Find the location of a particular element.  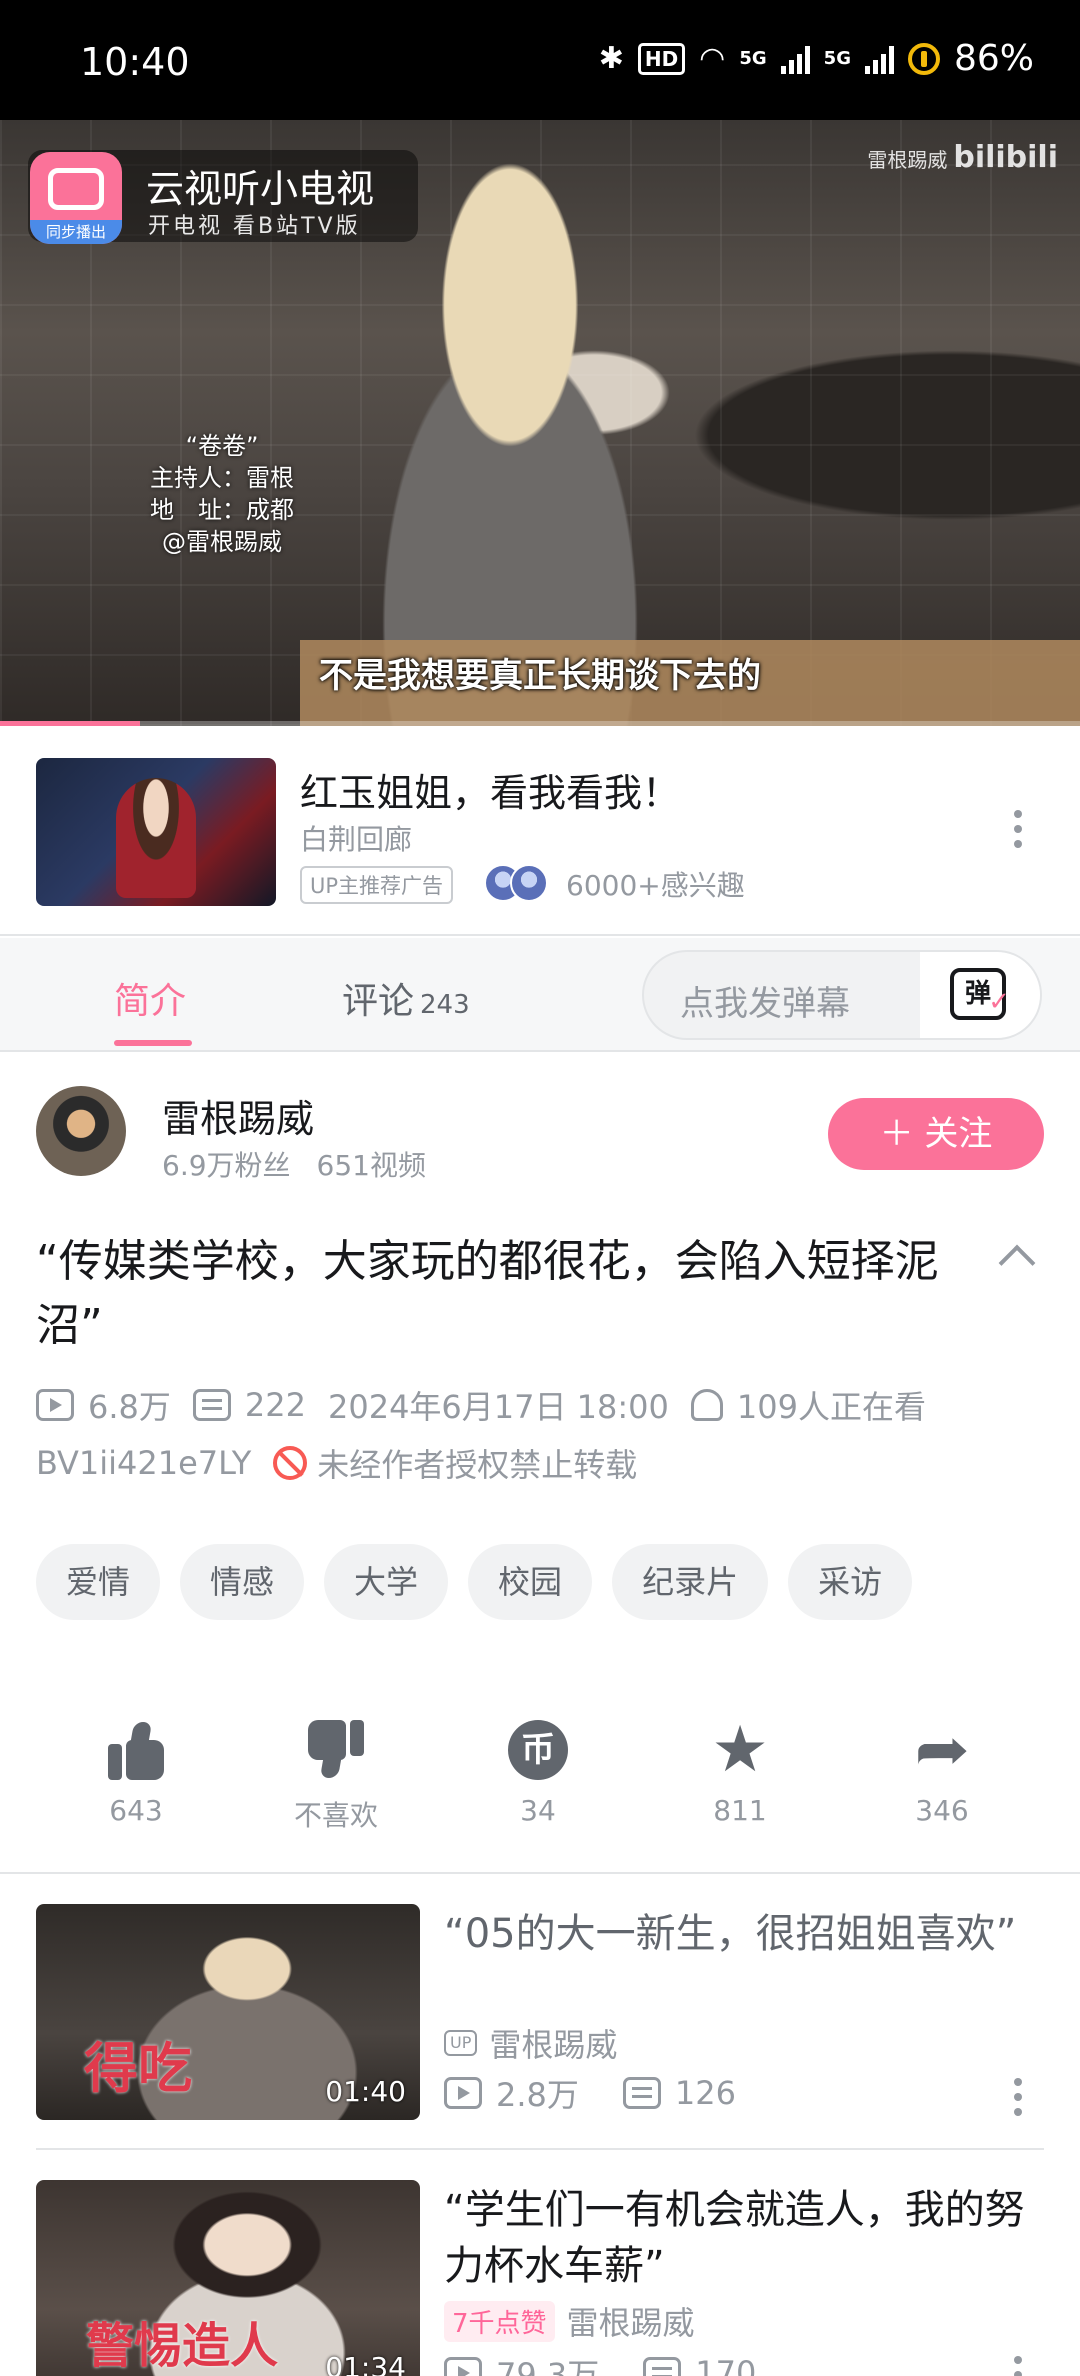

coin-count: 34 is located at coordinates (538, 1810).